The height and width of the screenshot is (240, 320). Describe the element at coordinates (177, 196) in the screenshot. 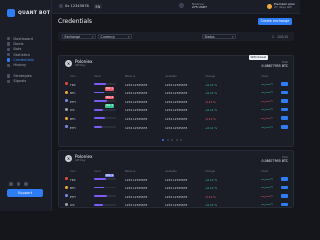

I see `table-row: ETH 1234.12345678 1234.12345678 -0.12 %` at that location.